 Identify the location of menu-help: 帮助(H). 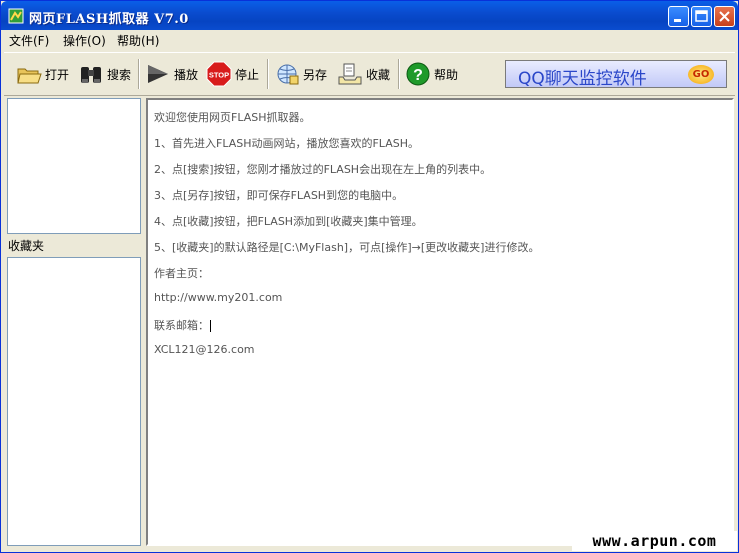
(138, 40).